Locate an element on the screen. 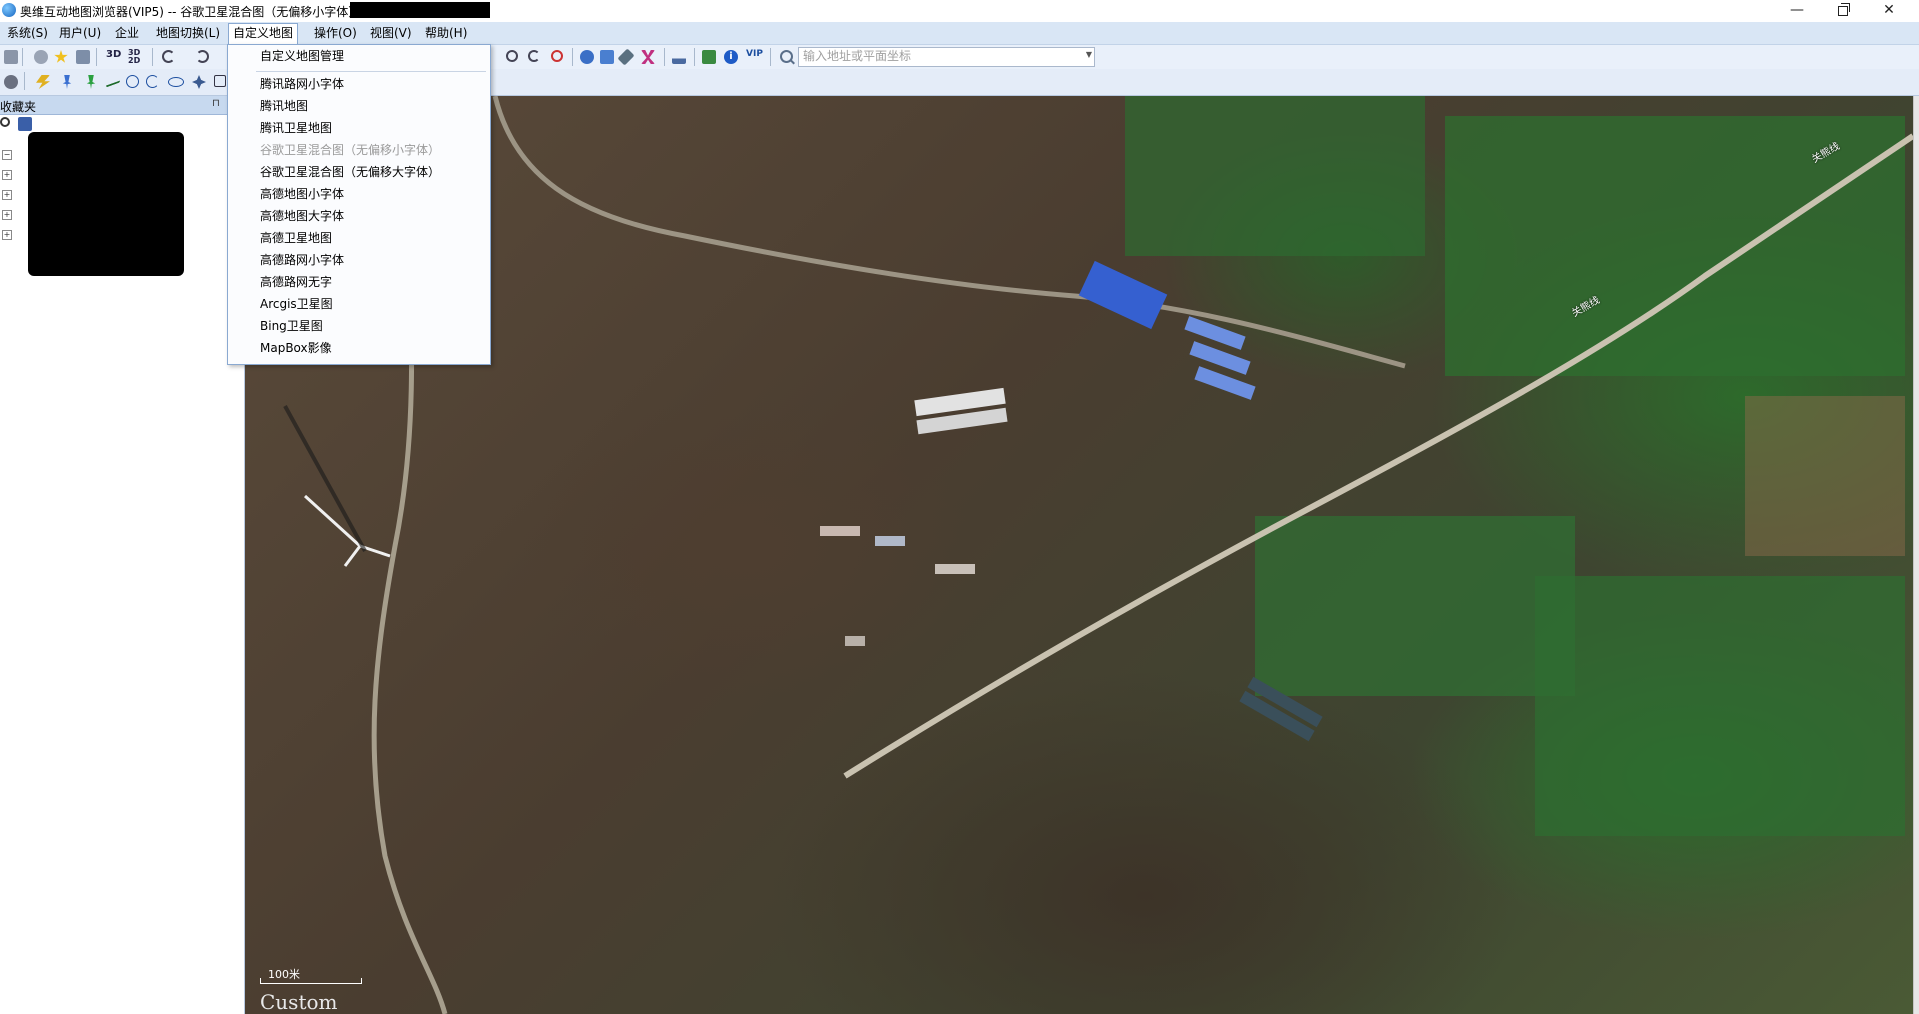 The width and height of the screenshot is (1919, 1014). info-icon: i is located at coordinates (731, 57).